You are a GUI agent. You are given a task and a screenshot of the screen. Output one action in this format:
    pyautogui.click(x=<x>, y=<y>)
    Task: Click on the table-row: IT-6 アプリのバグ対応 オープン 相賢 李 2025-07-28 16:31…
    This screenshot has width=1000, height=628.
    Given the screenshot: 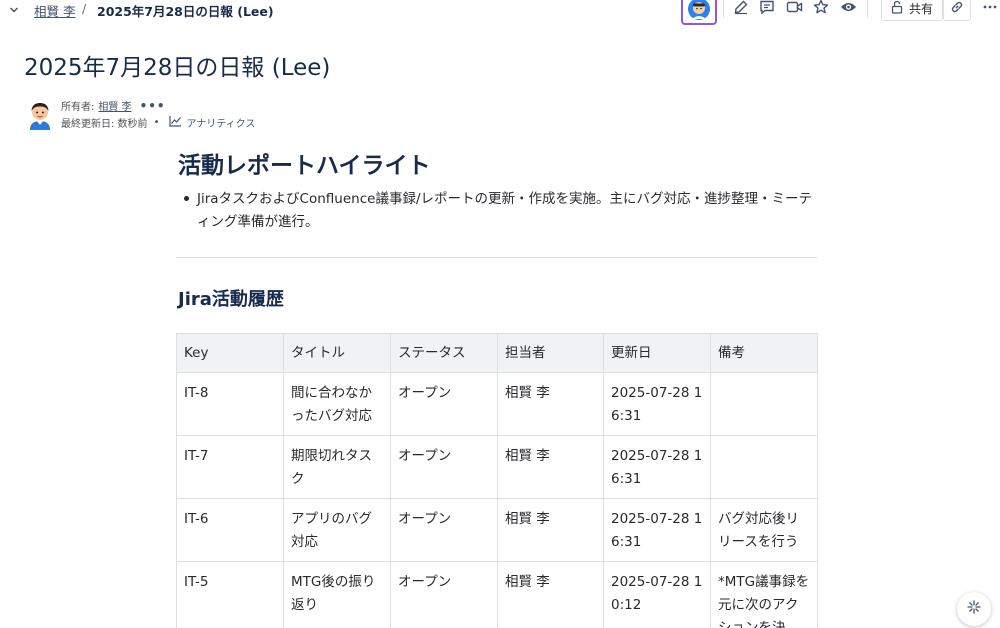 What is the action you would take?
    pyautogui.click(x=497, y=530)
    